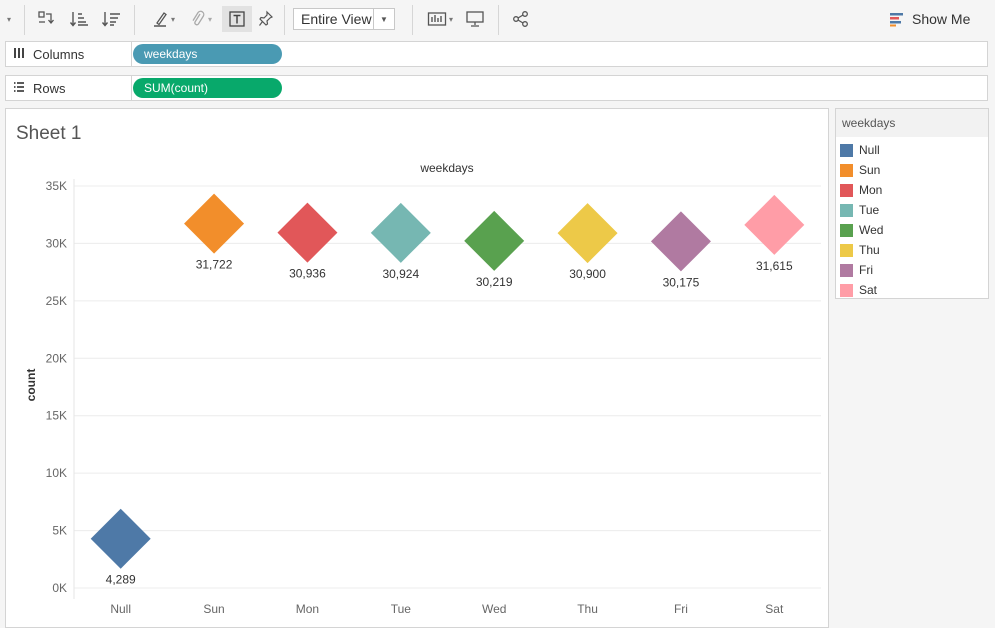 The image size is (995, 628). I want to click on y-axis-ticks: 0K 5K 10K 15K 20K 25K 30K 35K, so click(56, 387).